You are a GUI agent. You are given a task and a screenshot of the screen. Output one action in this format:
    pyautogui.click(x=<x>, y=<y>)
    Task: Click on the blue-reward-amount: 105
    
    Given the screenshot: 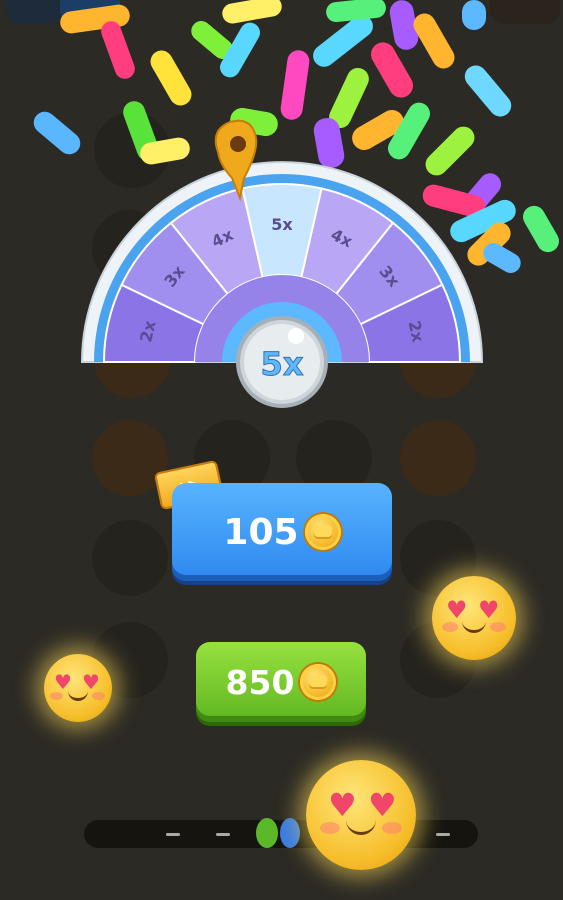 What is the action you would take?
    pyautogui.click(x=261, y=532)
    